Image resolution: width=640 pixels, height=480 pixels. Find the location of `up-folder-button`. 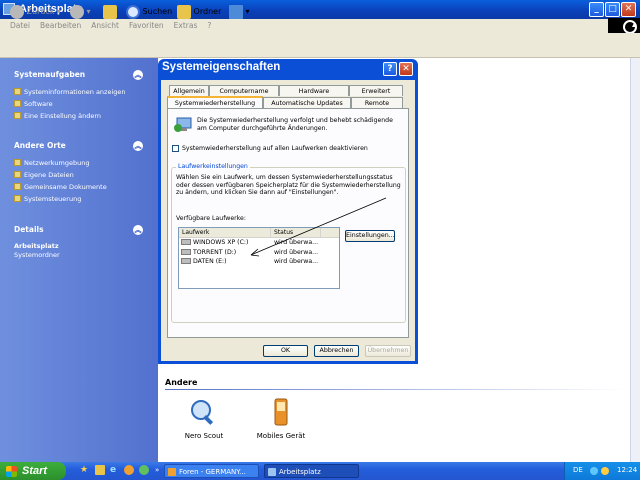

up-folder-button is located at coordinates (110, 12).